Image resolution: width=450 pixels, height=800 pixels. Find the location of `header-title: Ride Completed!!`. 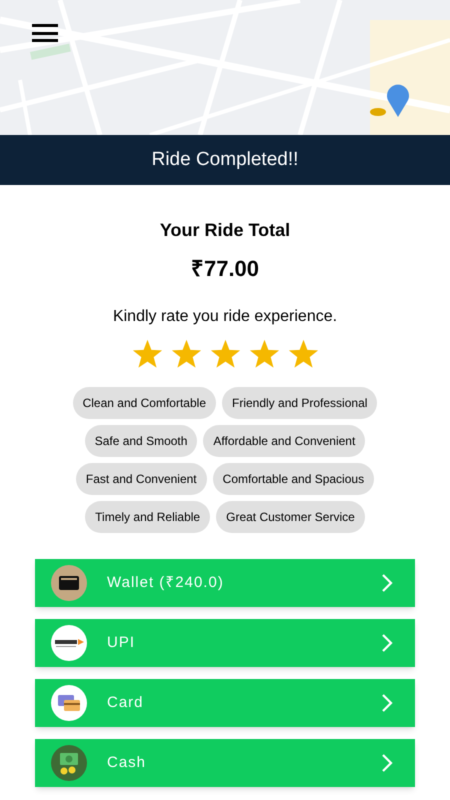

header-title: Ride Completed!! is located at coordinates (225, 160).